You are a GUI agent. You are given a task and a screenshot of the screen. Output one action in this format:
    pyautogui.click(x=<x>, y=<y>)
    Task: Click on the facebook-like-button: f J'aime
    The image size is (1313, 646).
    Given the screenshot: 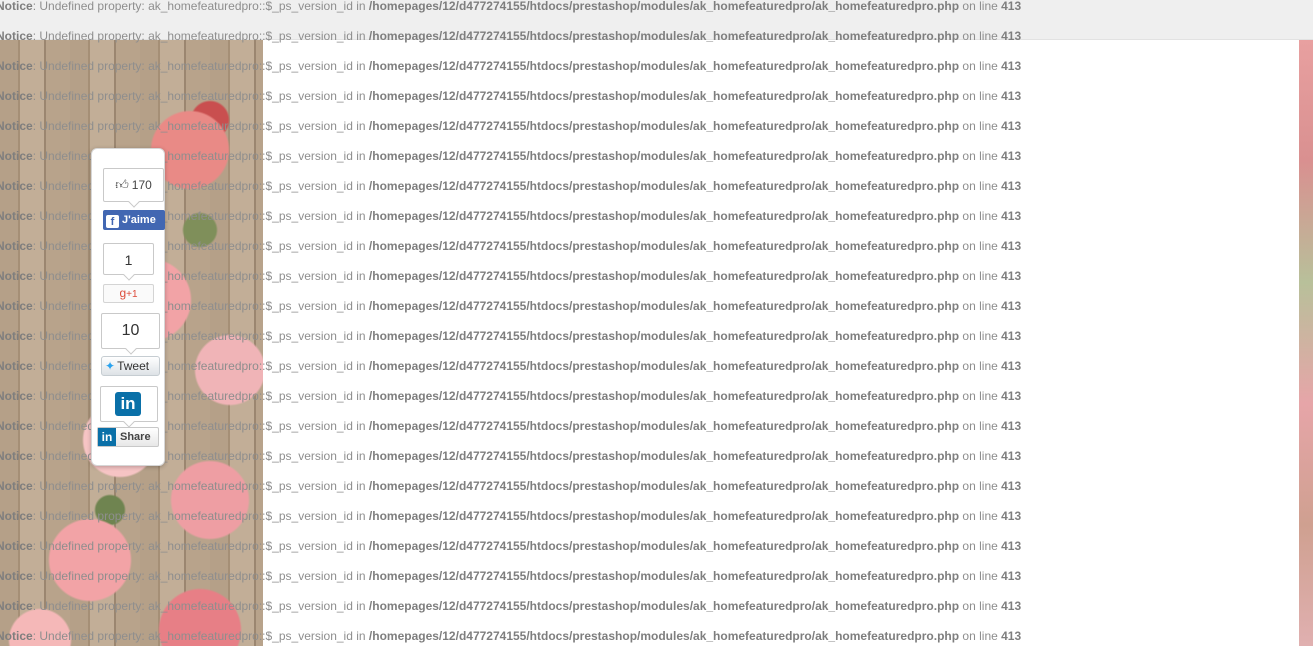 What is the action you would take?
    pyautogui.click(x=134, y=220)
    